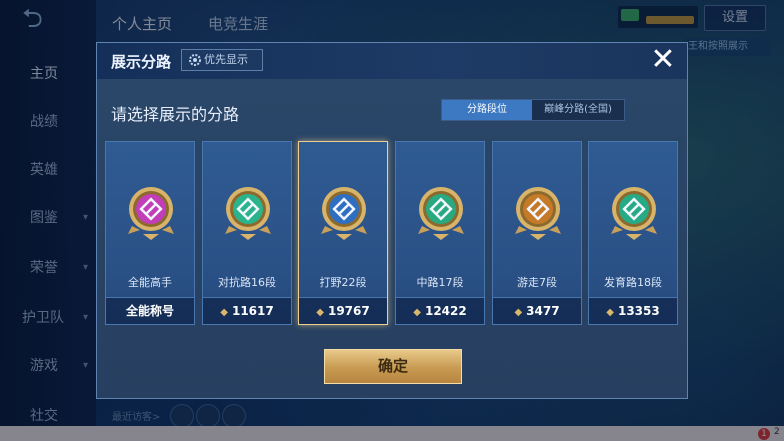 This screenshot has width=784, height=441. I want to click on priority-display-button: 优先显示, so click(222, 60).